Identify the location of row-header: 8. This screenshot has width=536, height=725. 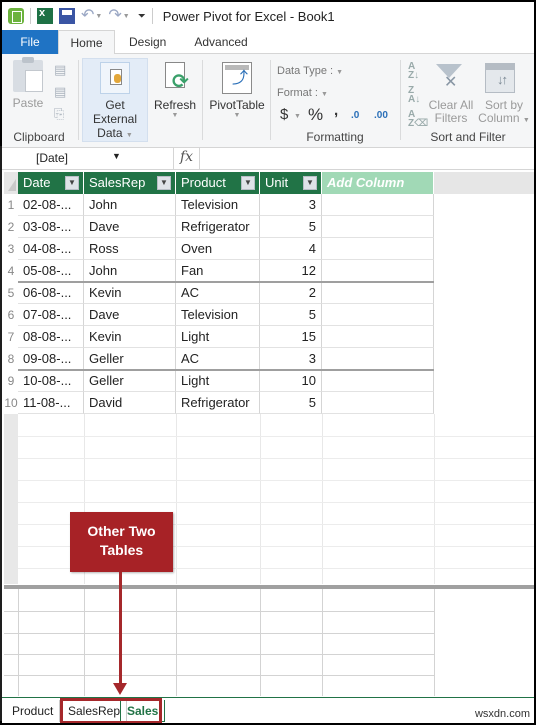
(11, 359).